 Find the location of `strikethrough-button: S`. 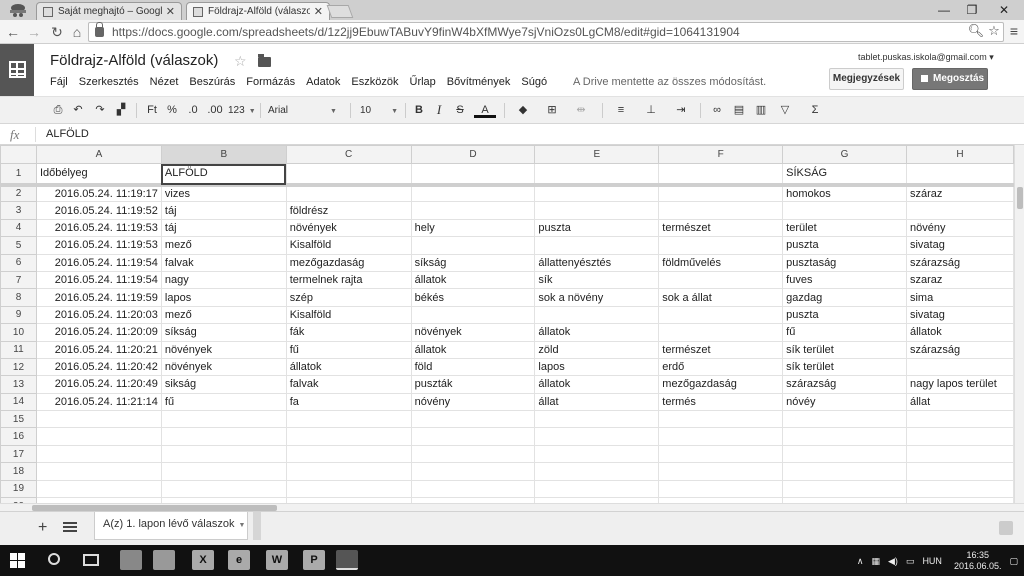

strikethrough-button: S is located at coordinates (460, 110).